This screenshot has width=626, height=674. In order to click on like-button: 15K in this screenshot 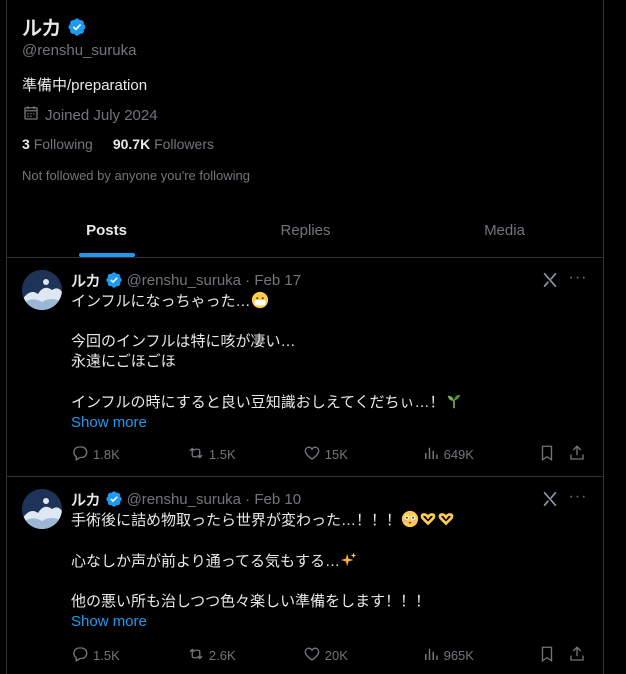, I will do `click(362, 454)`.